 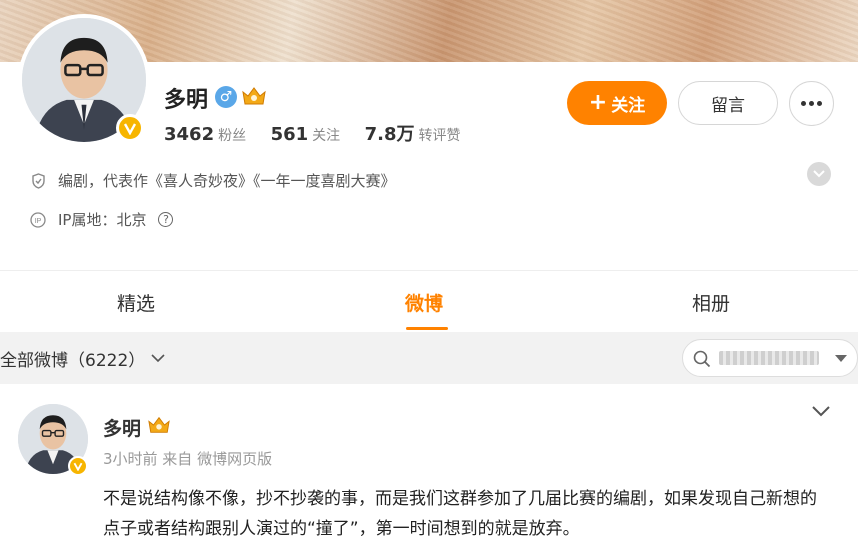 I want to click on search-placeholder, so click(x=769, y=358).